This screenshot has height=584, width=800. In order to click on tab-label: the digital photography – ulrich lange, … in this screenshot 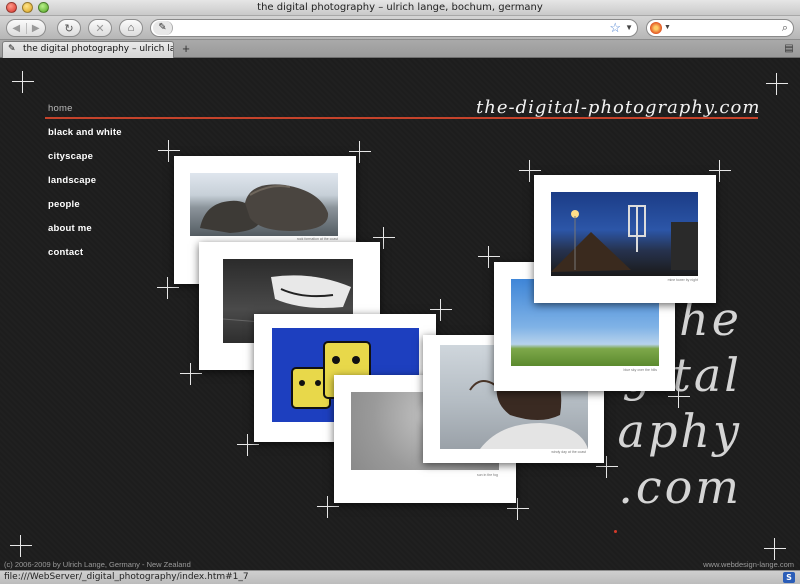, I will do `click(98, 49)`.